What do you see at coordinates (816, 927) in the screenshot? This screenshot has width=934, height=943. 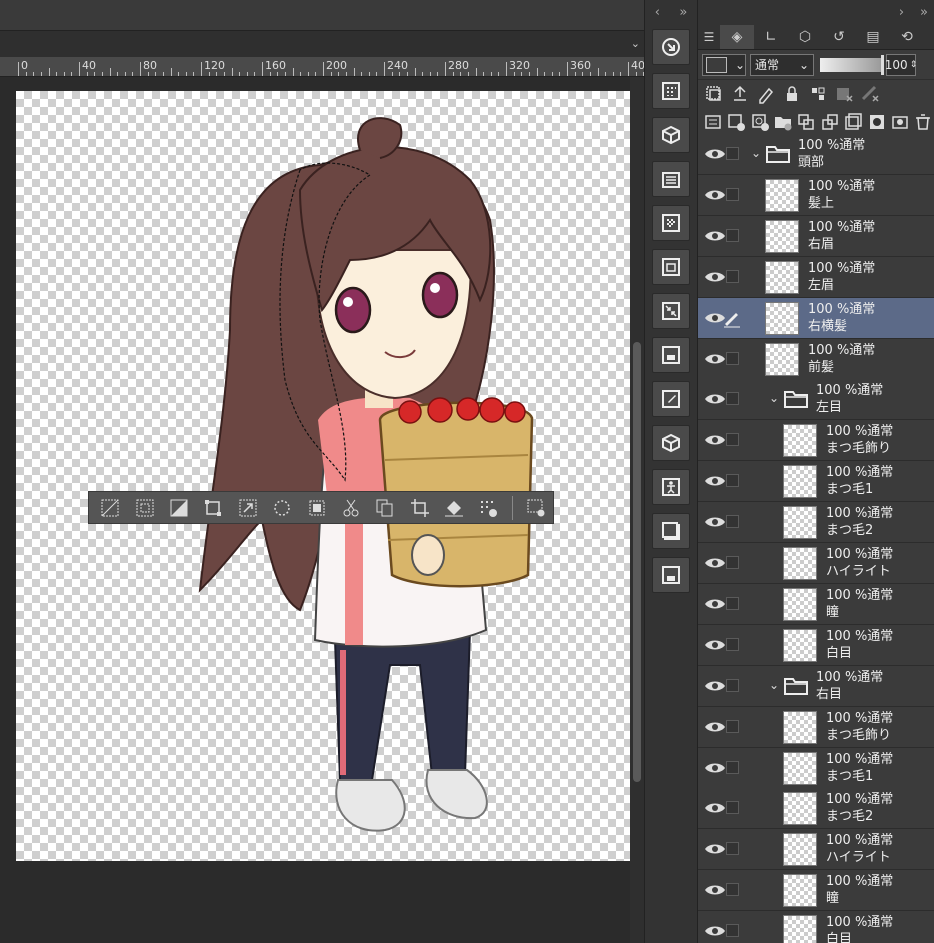 I see `layer-row: 100 %通常 白目` at bounding box center [816, 927].